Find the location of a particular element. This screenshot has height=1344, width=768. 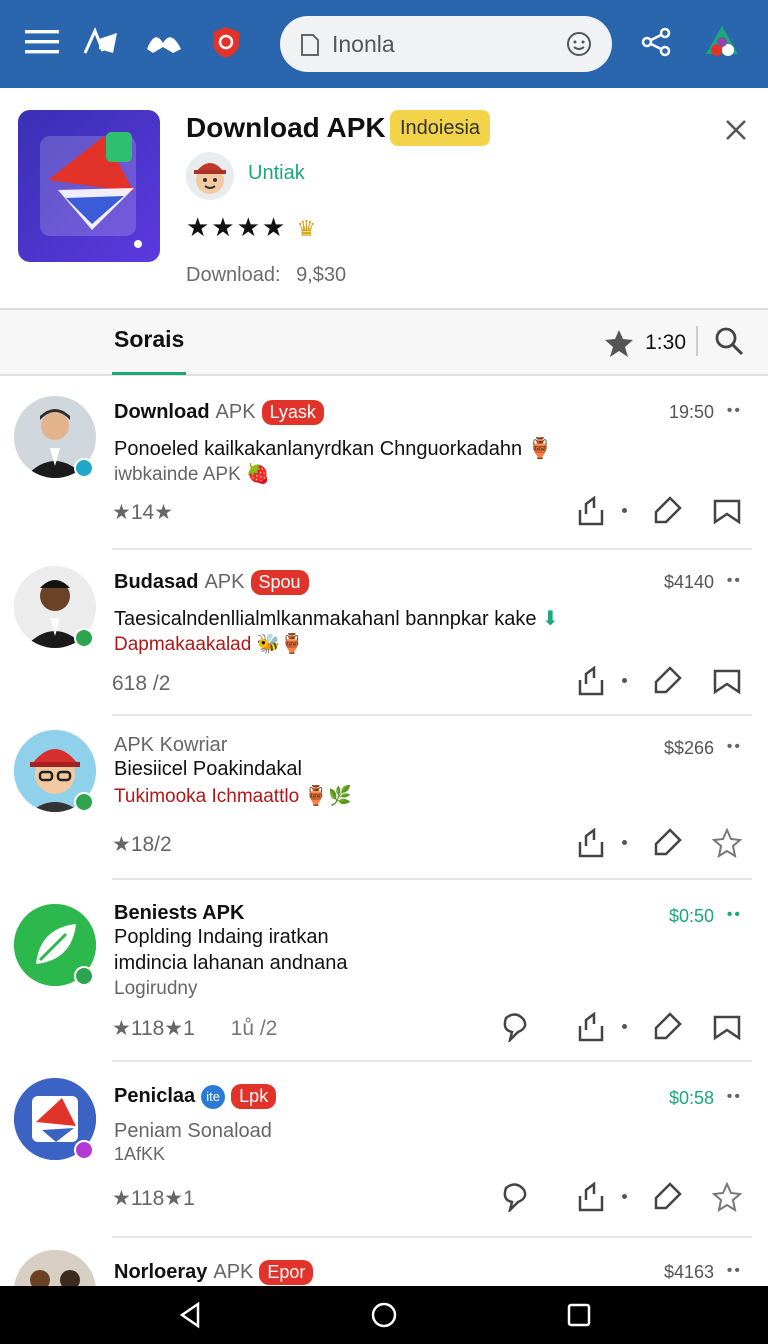

shield-icon is located at coordinates (226, 42).